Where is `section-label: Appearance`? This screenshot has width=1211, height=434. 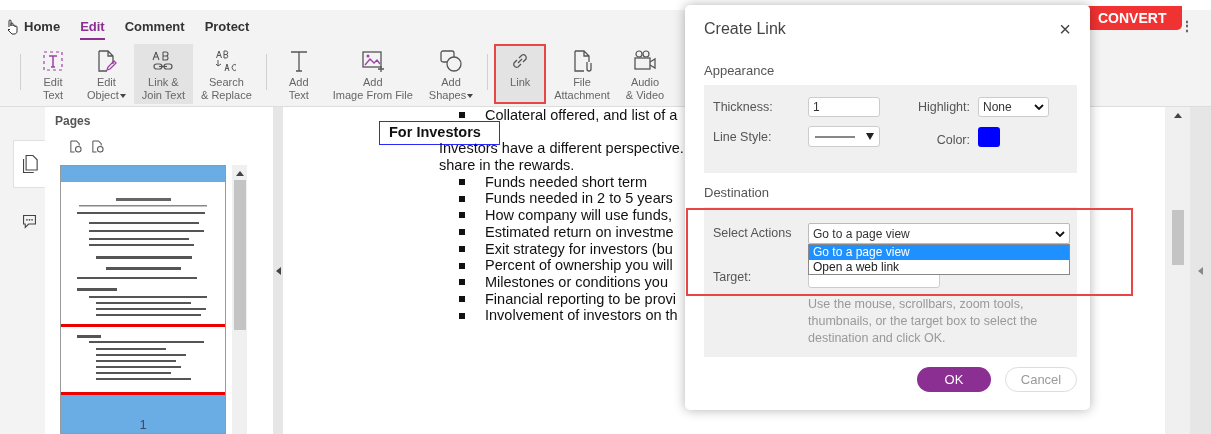 section-label: Appearance is located at coordinates (740, 70).